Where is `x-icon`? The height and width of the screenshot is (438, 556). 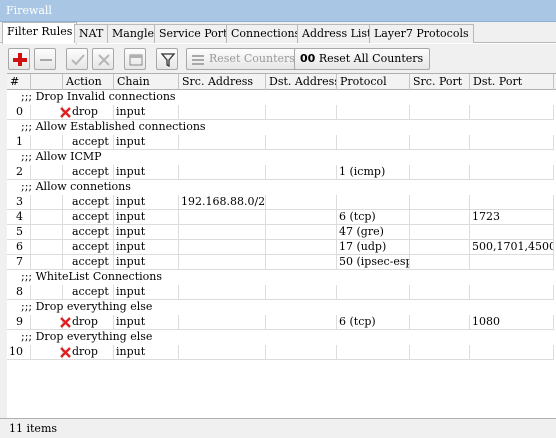
x-icon is located at coordinates (104, 60).